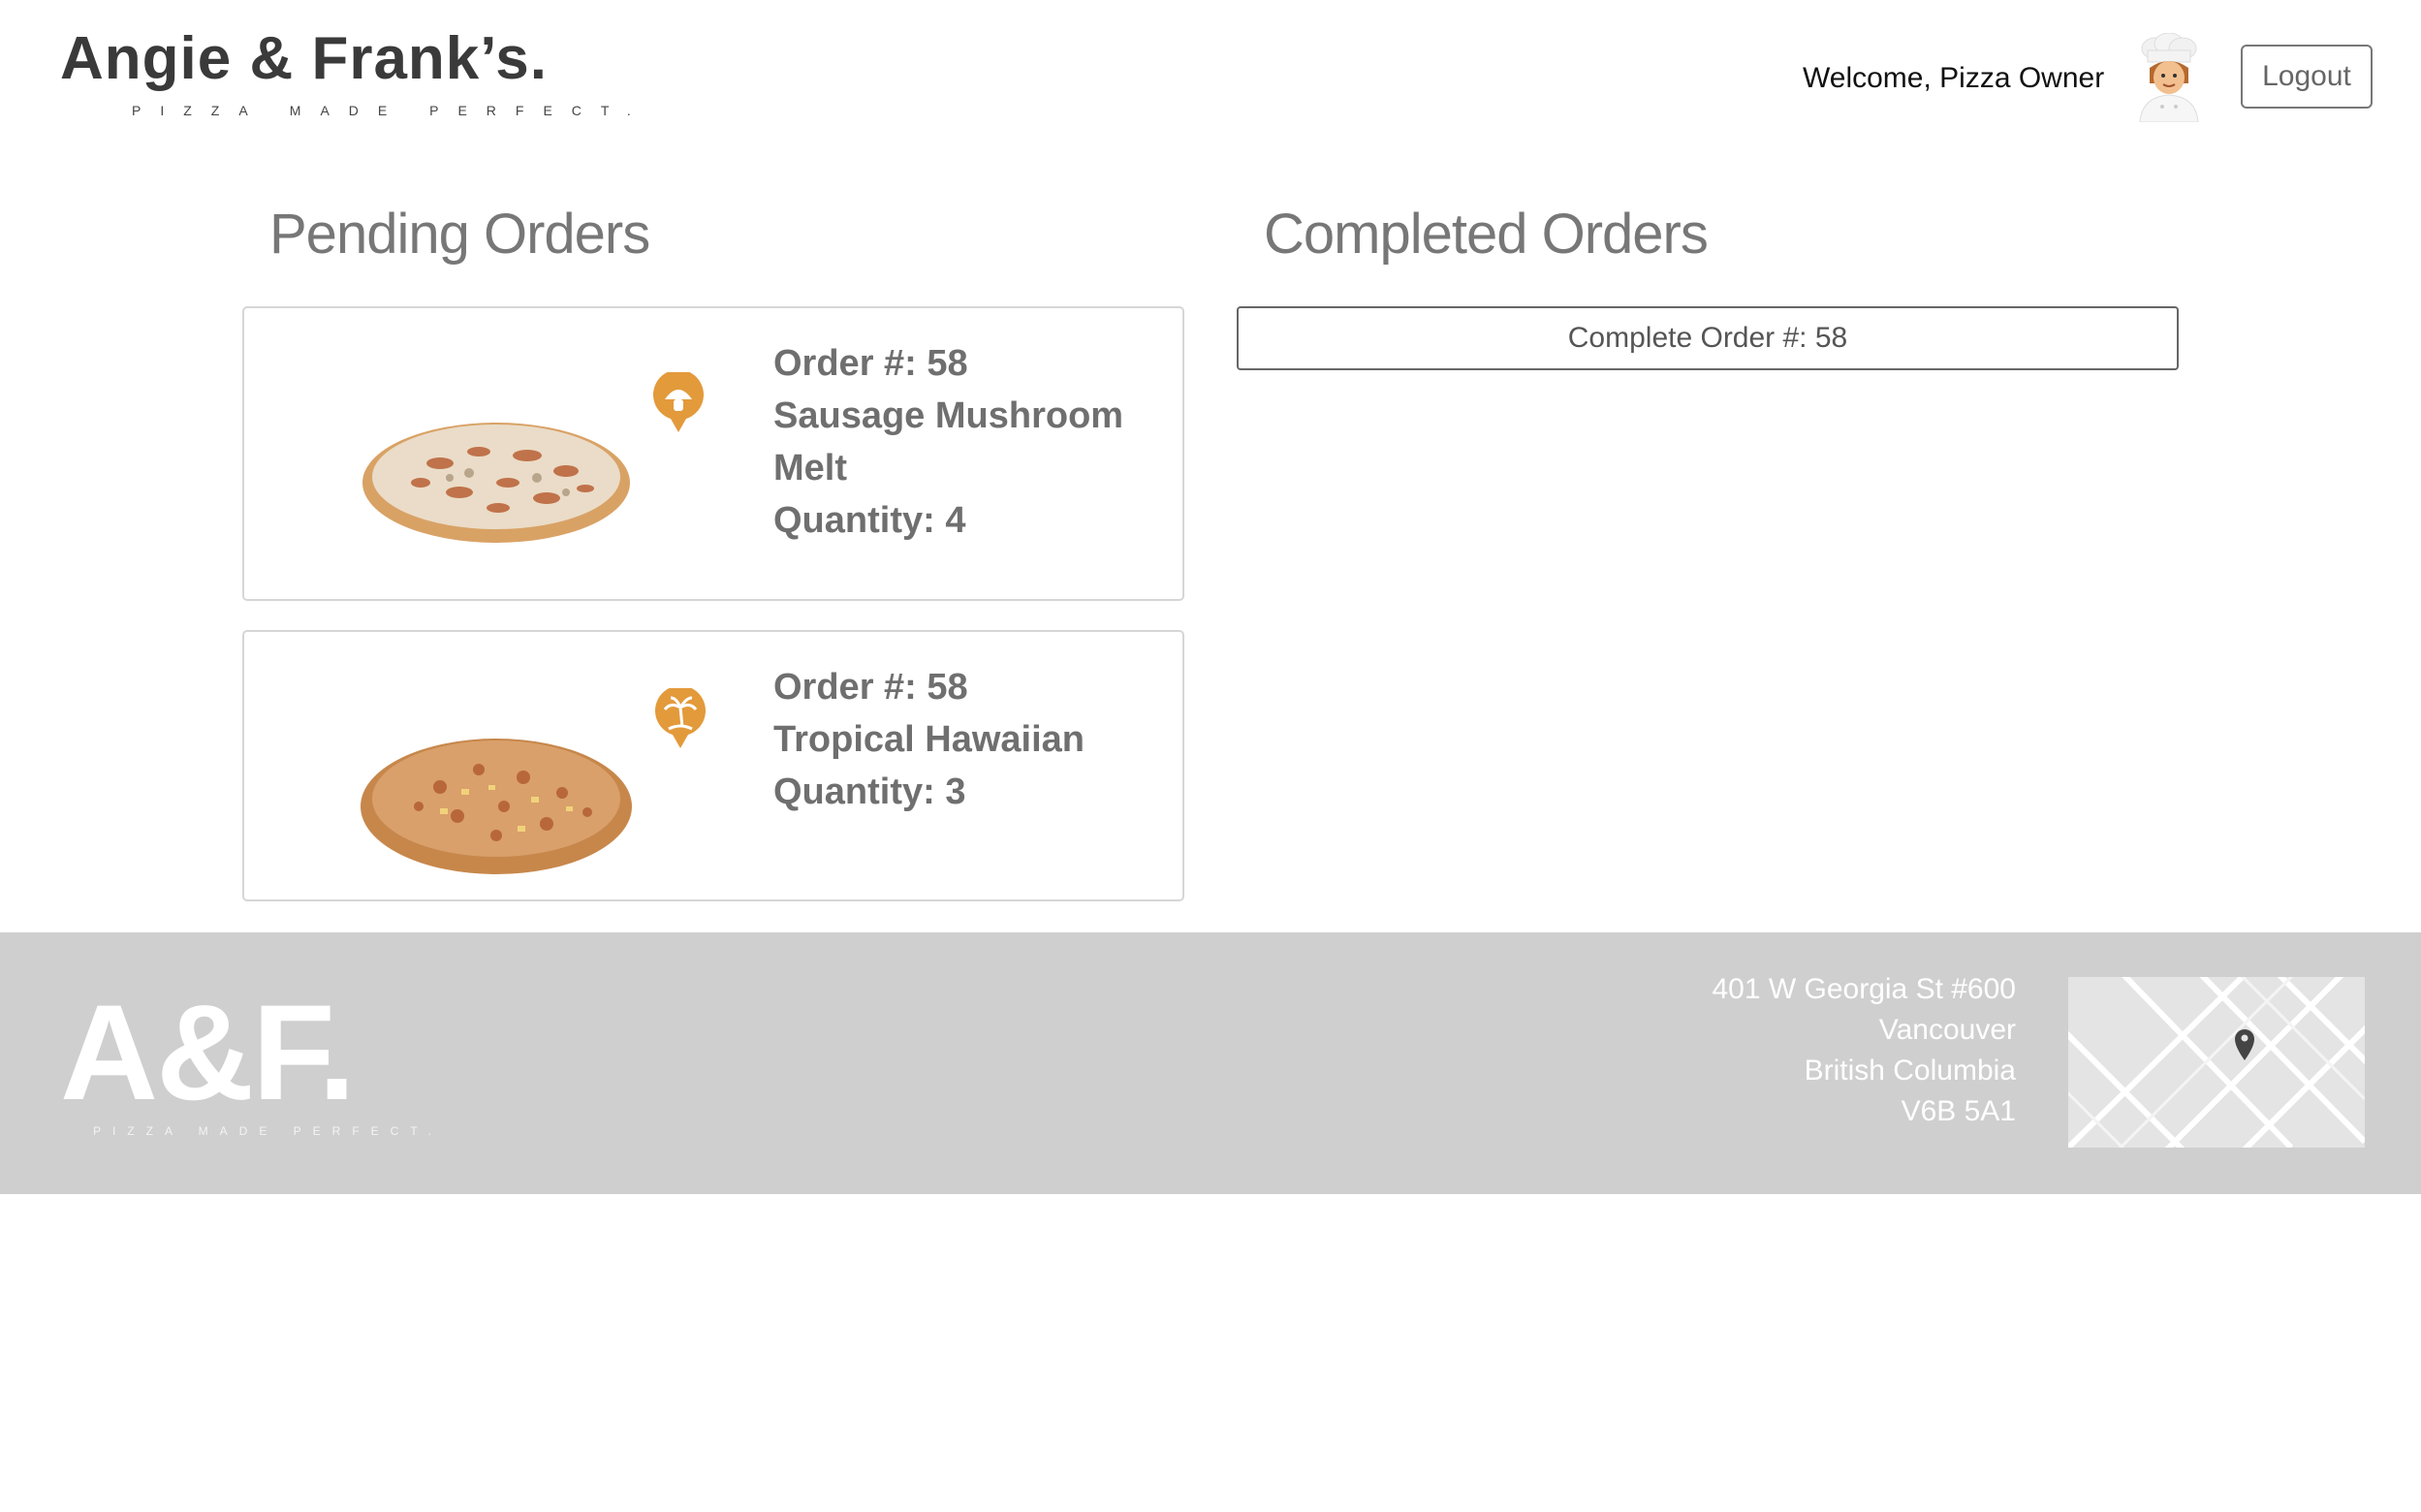 This screenshot has width=2421, height=1512. Describe the element at coordinates (1708, 338) in the screenshot. I see `complete-order-button: Complete Order #: 58` at that location.